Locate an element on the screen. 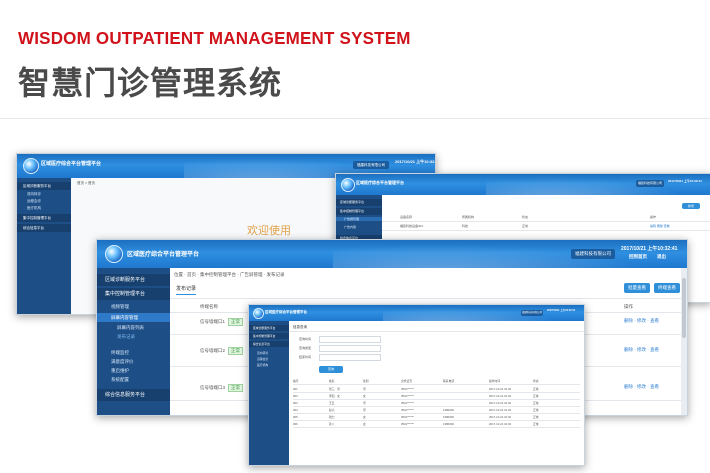  breadcrumb-item: 发布记录 is located at coordinates (275, 274).